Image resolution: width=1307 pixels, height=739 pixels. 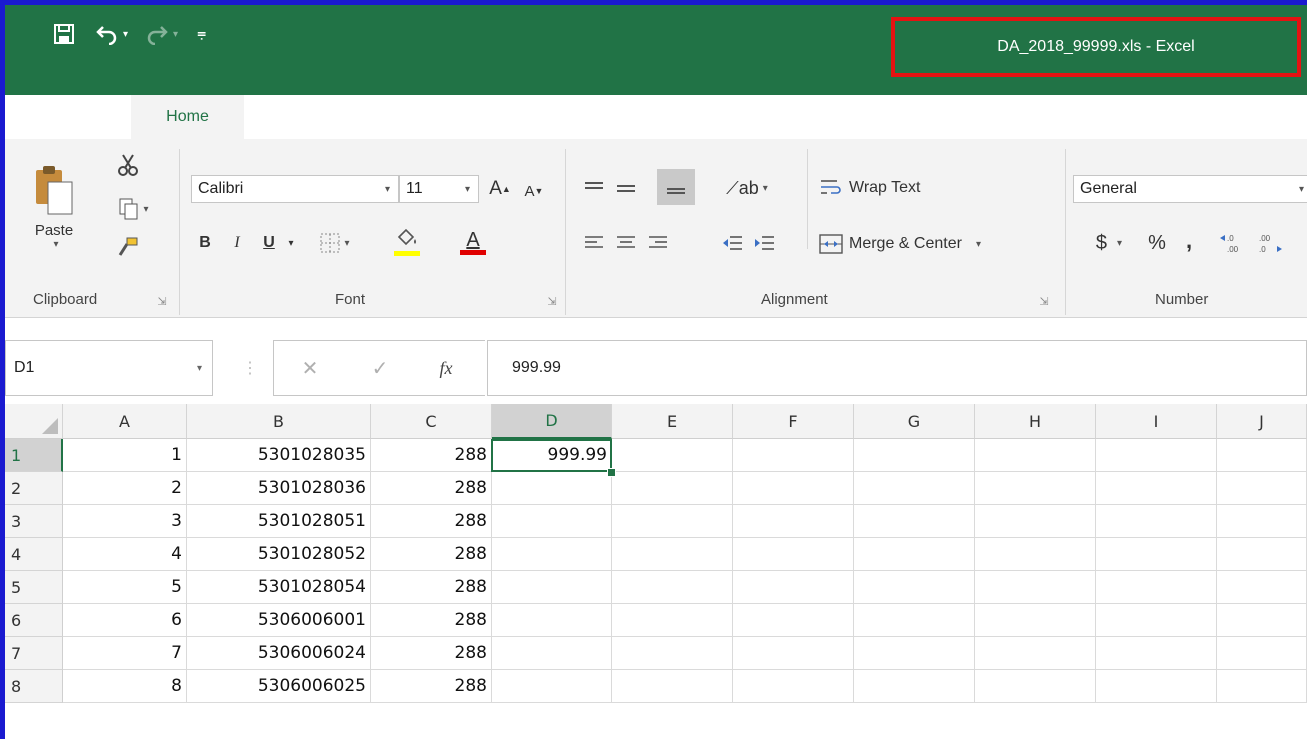 I want to click on wrap-text-button: Wrap Text, so click(x=894, y=188).